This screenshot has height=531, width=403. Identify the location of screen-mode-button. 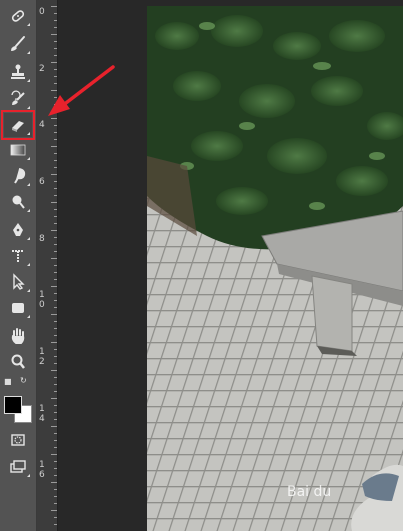
(18, 467).